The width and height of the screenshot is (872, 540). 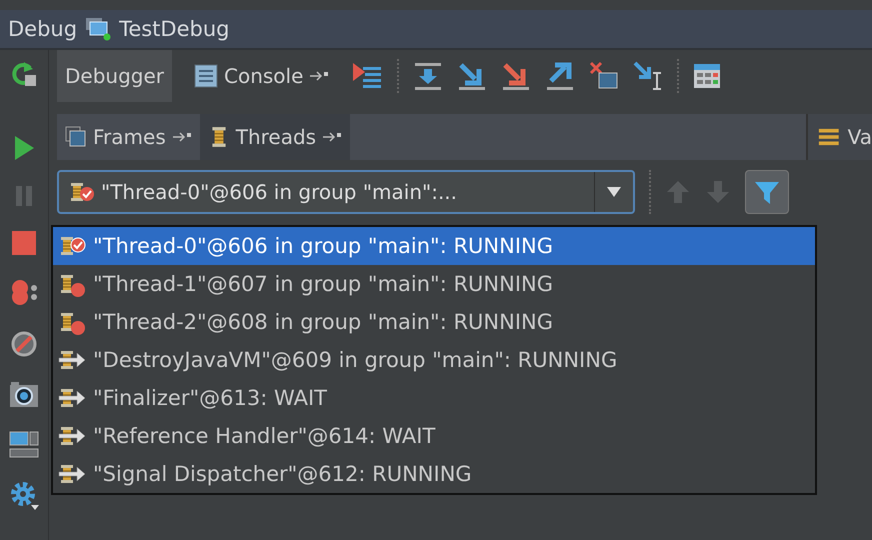 What do you see at coordinates (128, 137) in the screenshot?
I see `view-tab: Frames` at bounding box center [128, 137].